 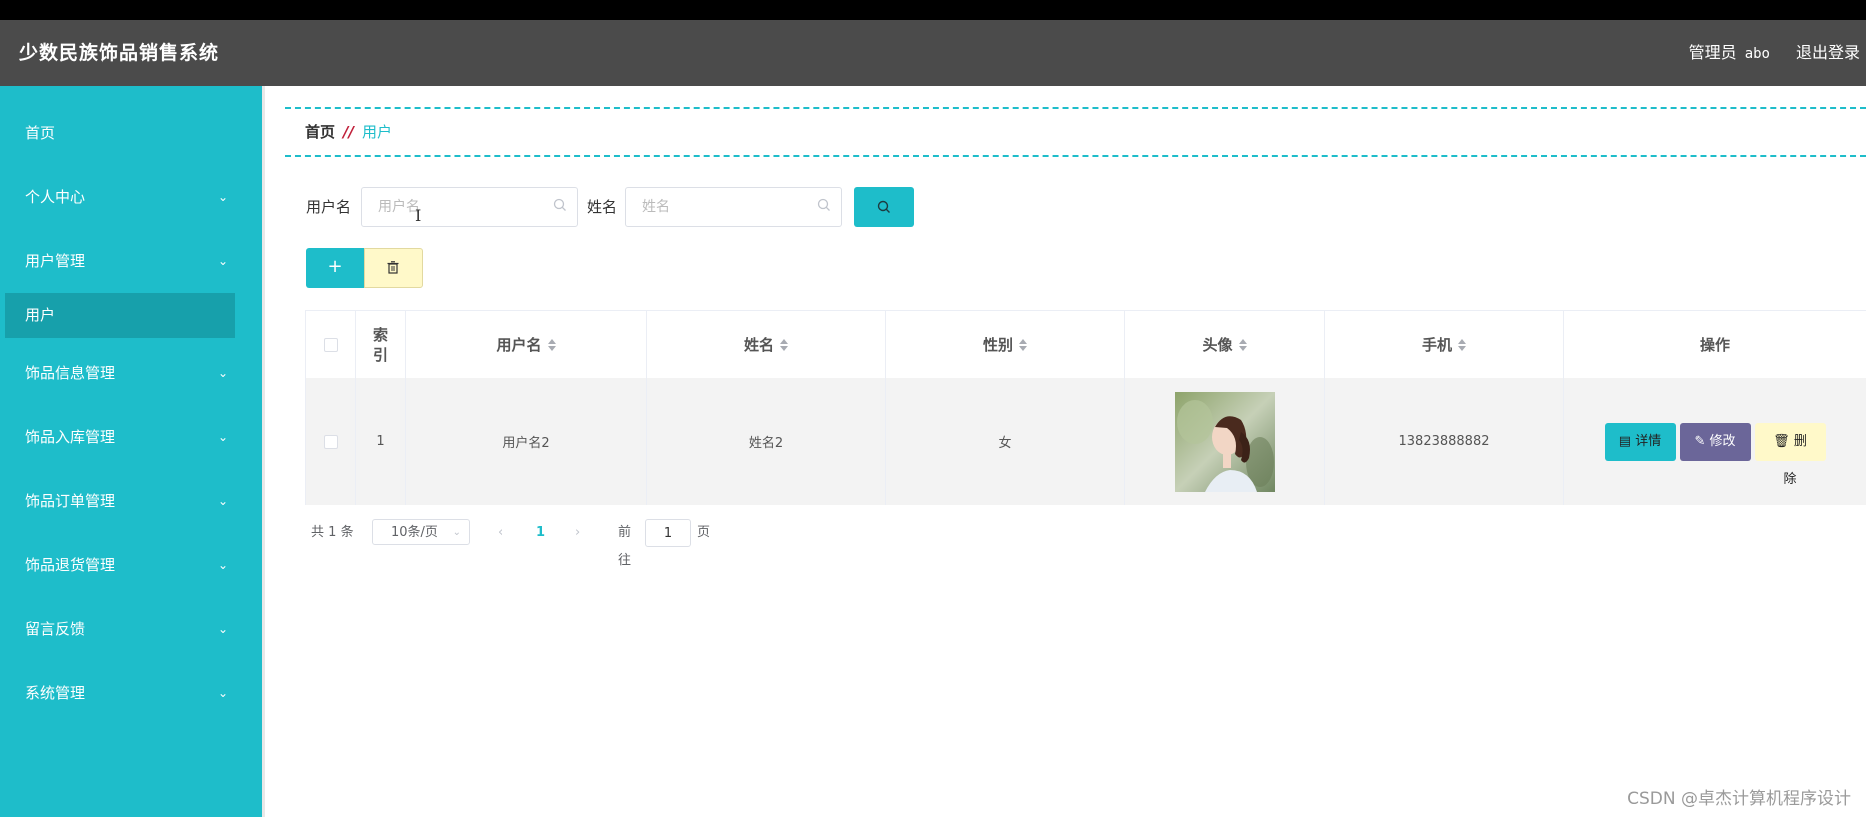 I want to click on batch-delete-button, so click(x=393, y=268).